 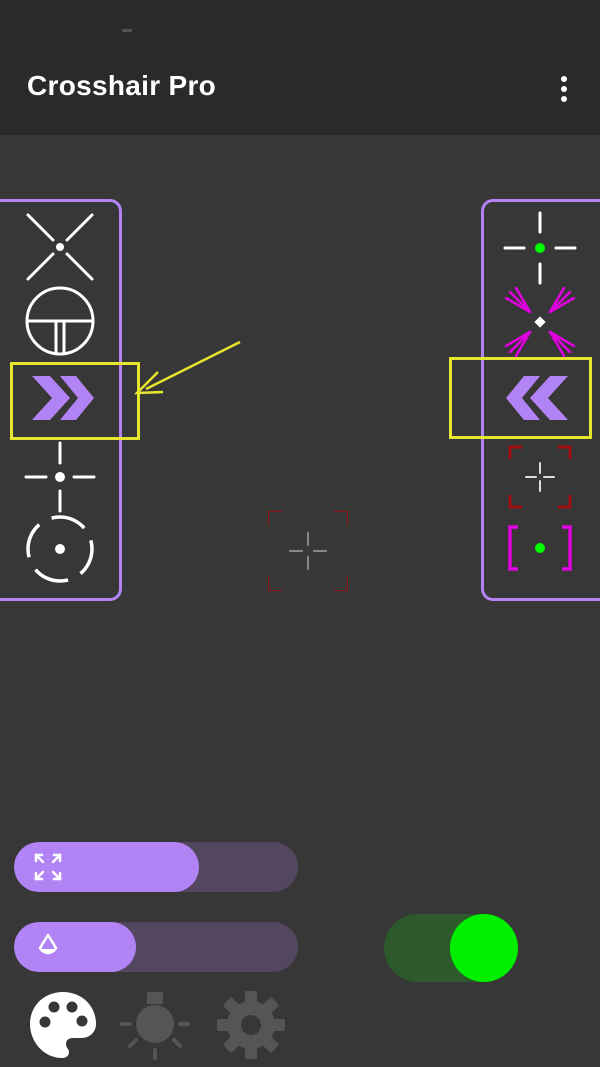 I want to click on opacity-drop-icon, so click(x=48, y=947).